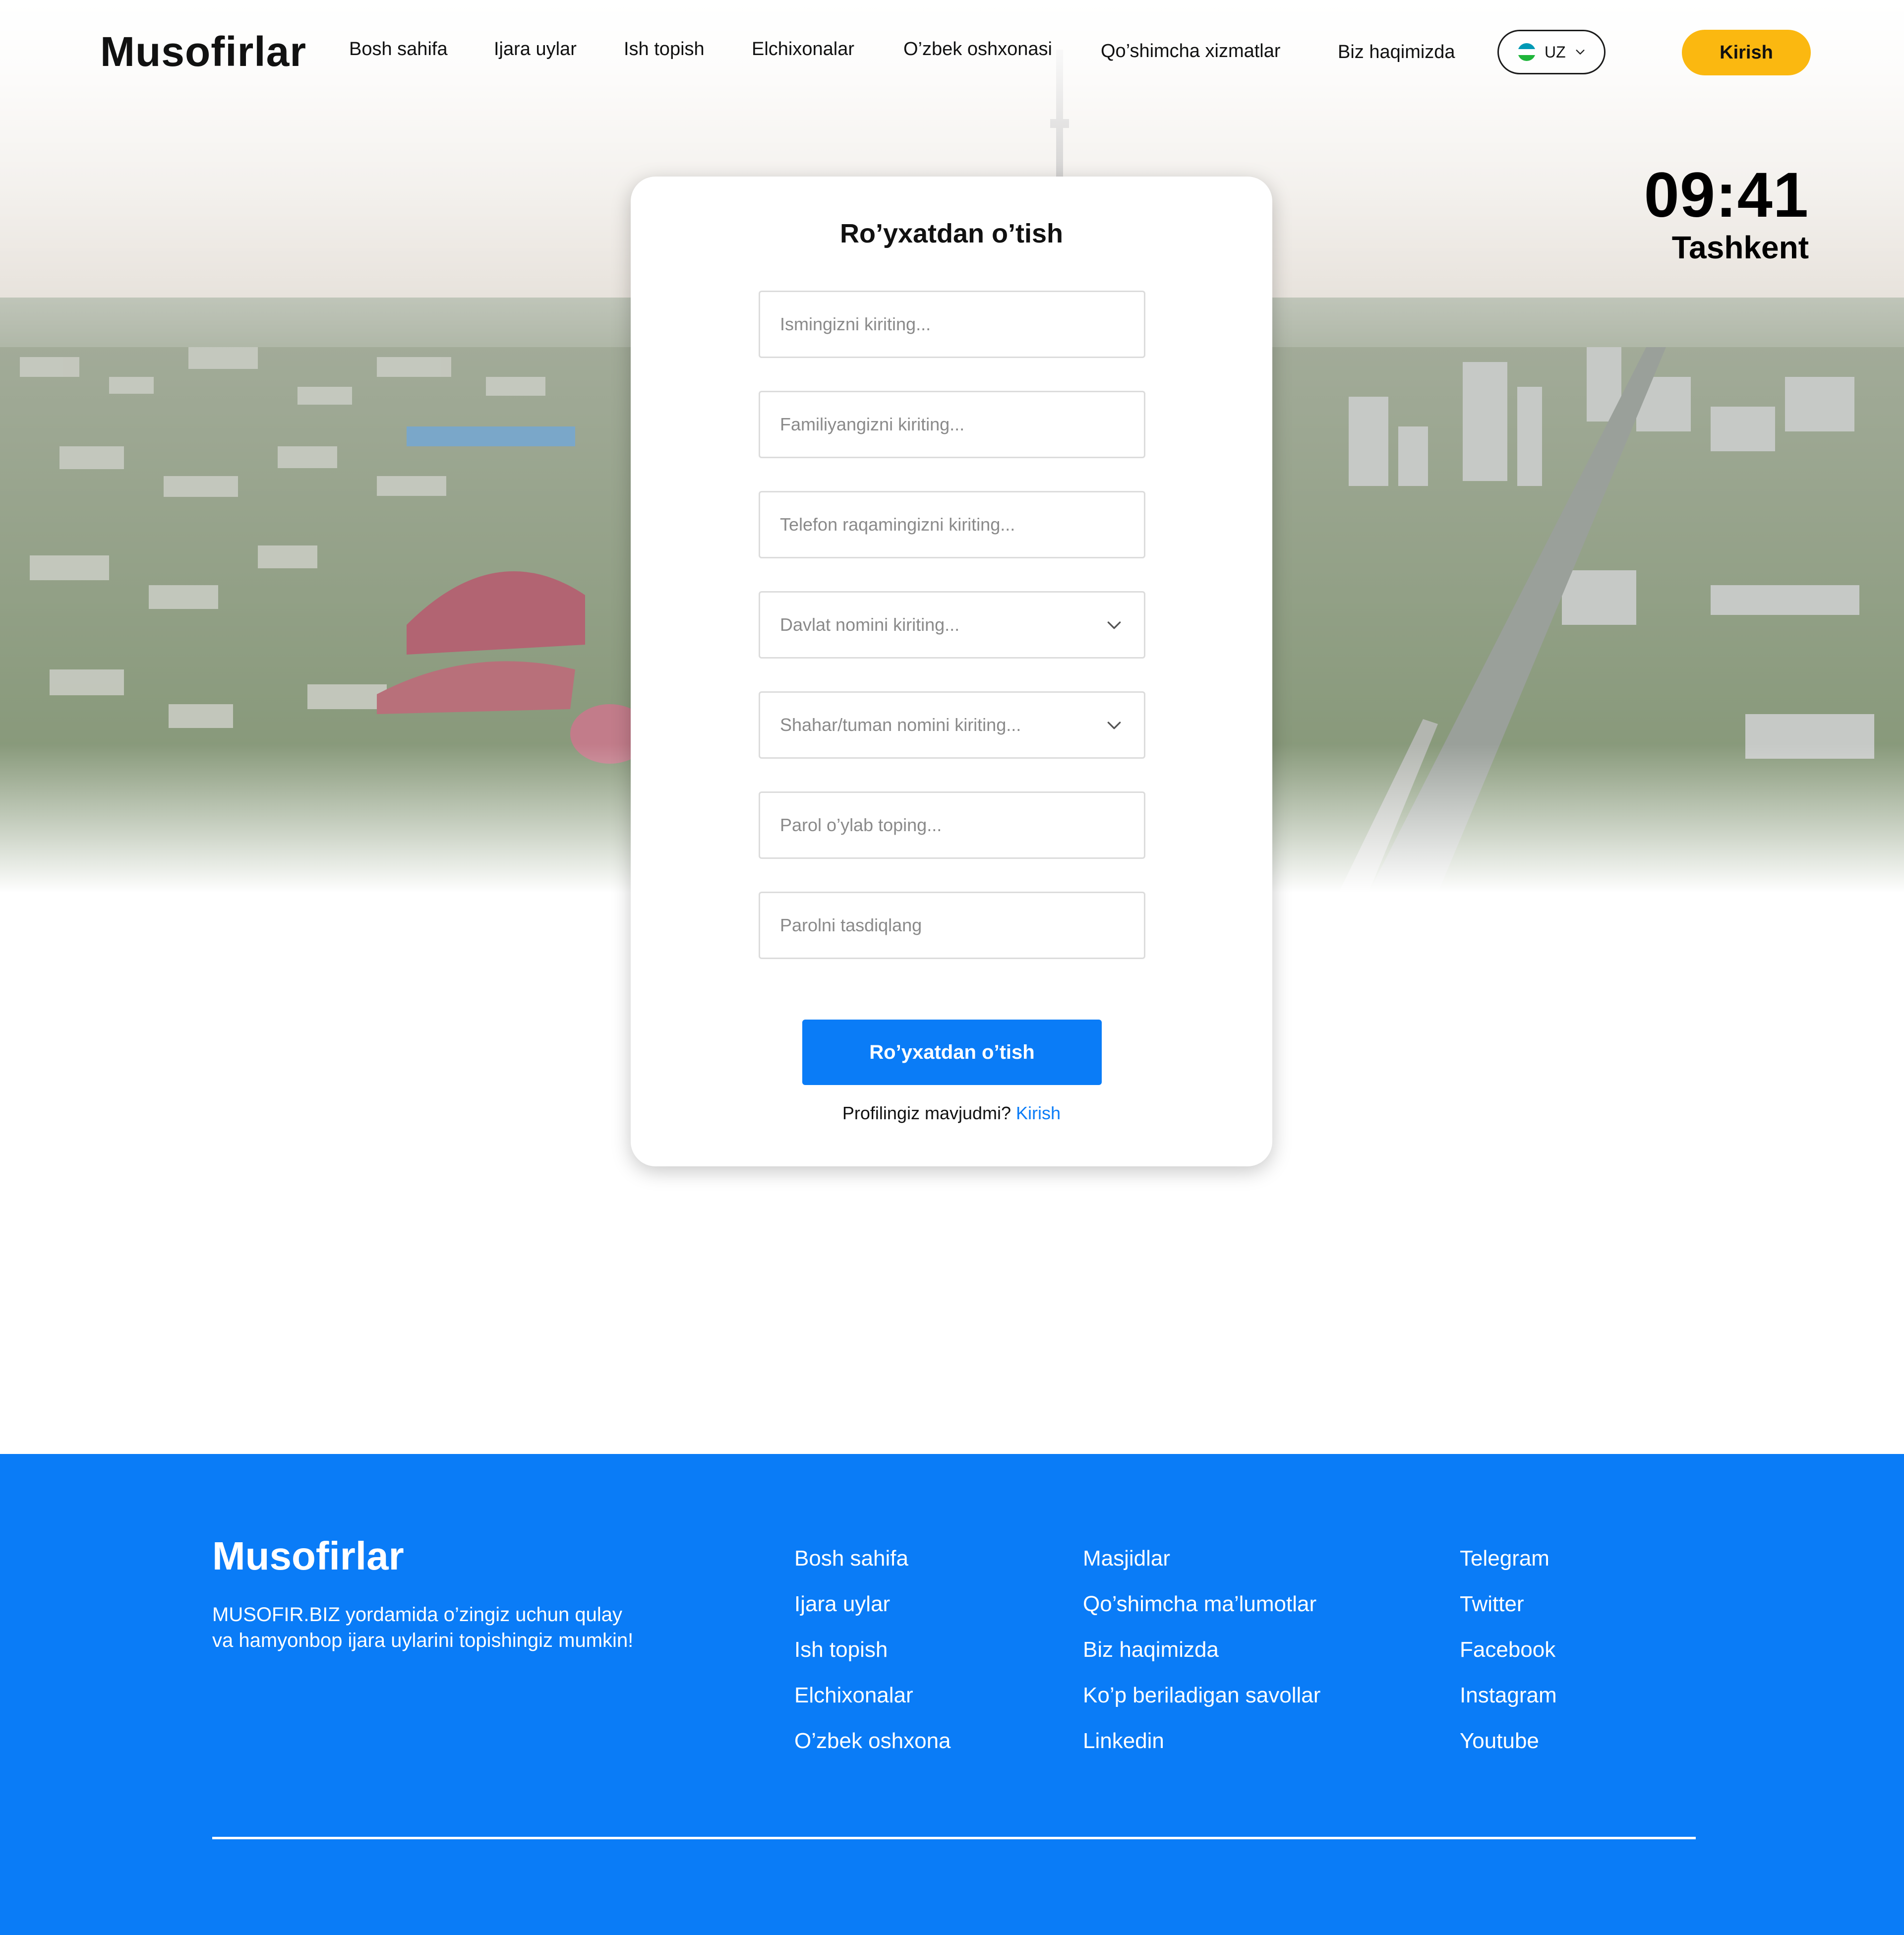 Image resolution: width=1904 pixels, height=1935 pixels. What do you see at coordinates (1527, 52) in the screenshot?
I see `uzbekistan-flag-icon` at bounding box center [1527, 52].